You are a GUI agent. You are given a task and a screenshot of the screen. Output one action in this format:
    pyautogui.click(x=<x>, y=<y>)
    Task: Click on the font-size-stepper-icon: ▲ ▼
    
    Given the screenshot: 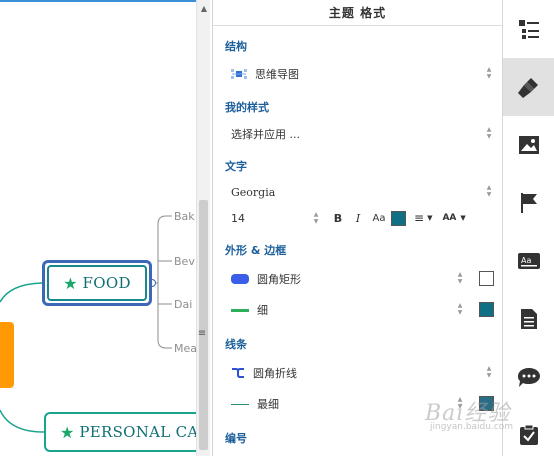 What is the action you would take?
    pyautogui.click(x=316, y=218)
    